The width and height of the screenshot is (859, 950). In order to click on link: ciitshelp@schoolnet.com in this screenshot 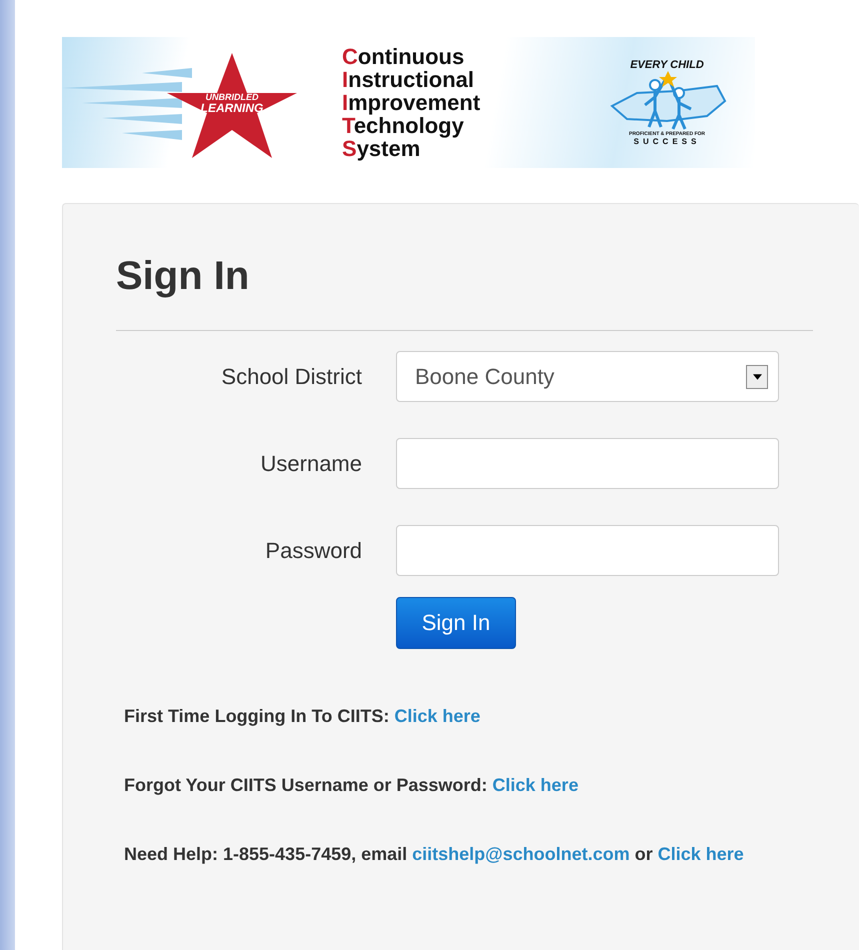, I will do `click(521, 854)`.